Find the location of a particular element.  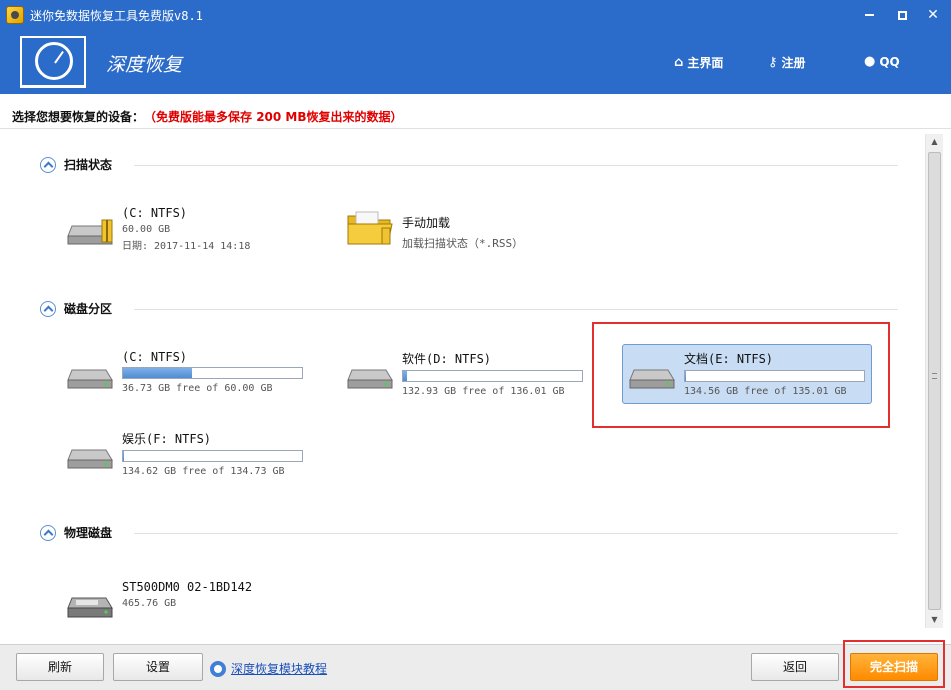

logo-icon is located at coordinates (53, 62).